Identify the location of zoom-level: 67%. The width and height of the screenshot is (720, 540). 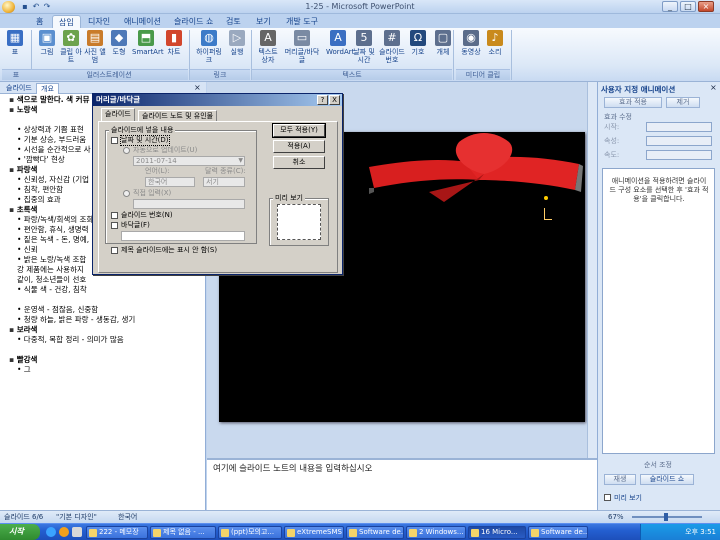
(616, 517).